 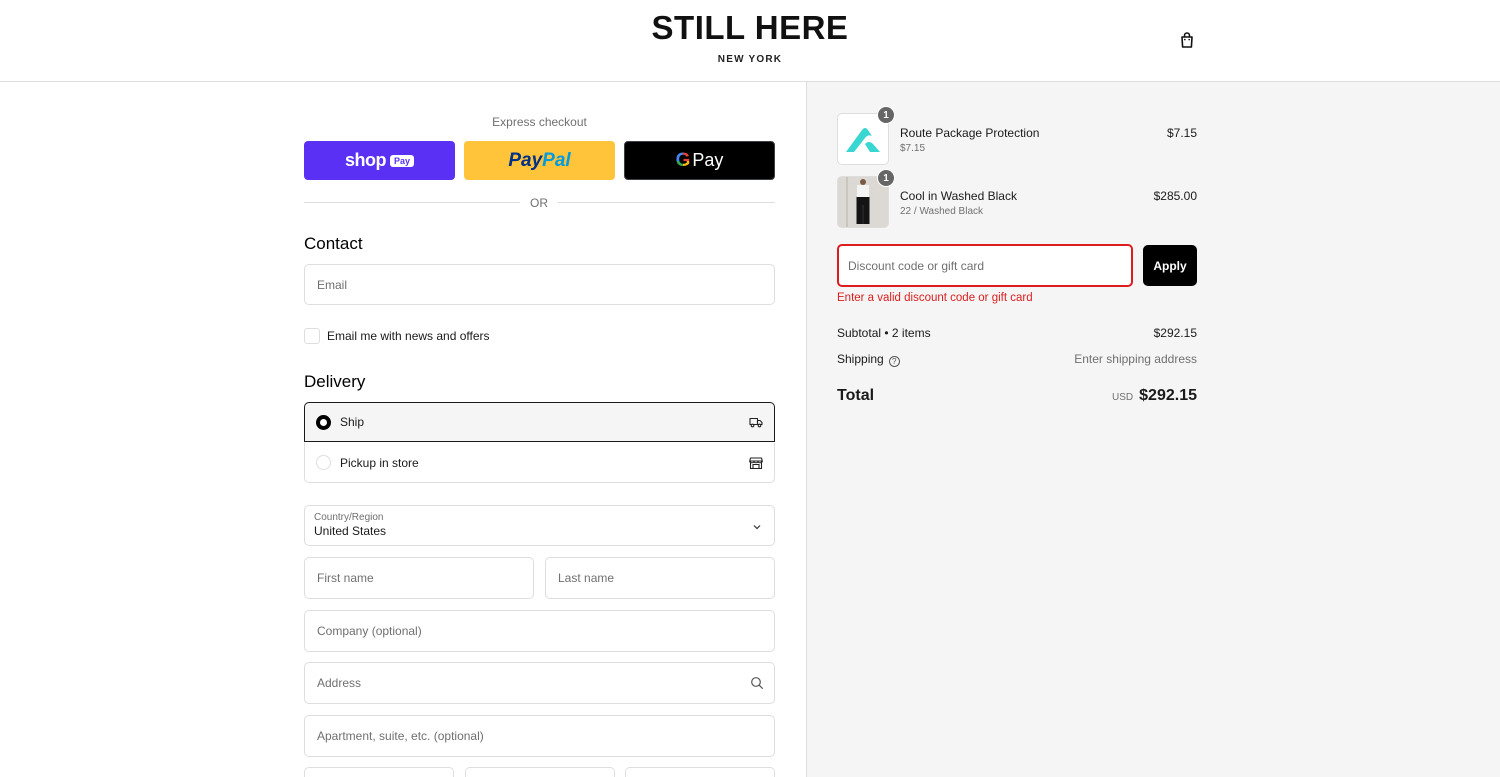 What do you see at coordinates (756, 462) in the screenshot?
I see `store-icon` at bounding box center [756, 462].